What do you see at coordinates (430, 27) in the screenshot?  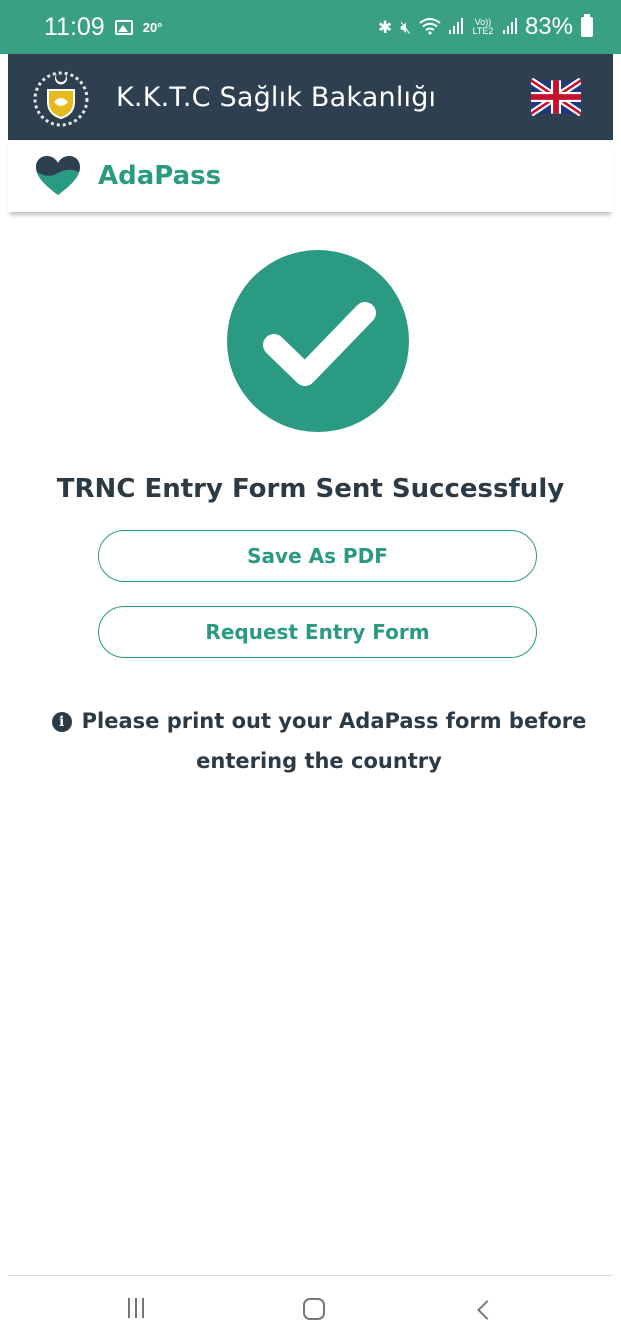 I see `wifi-icon` at bounding box center [430, 27].